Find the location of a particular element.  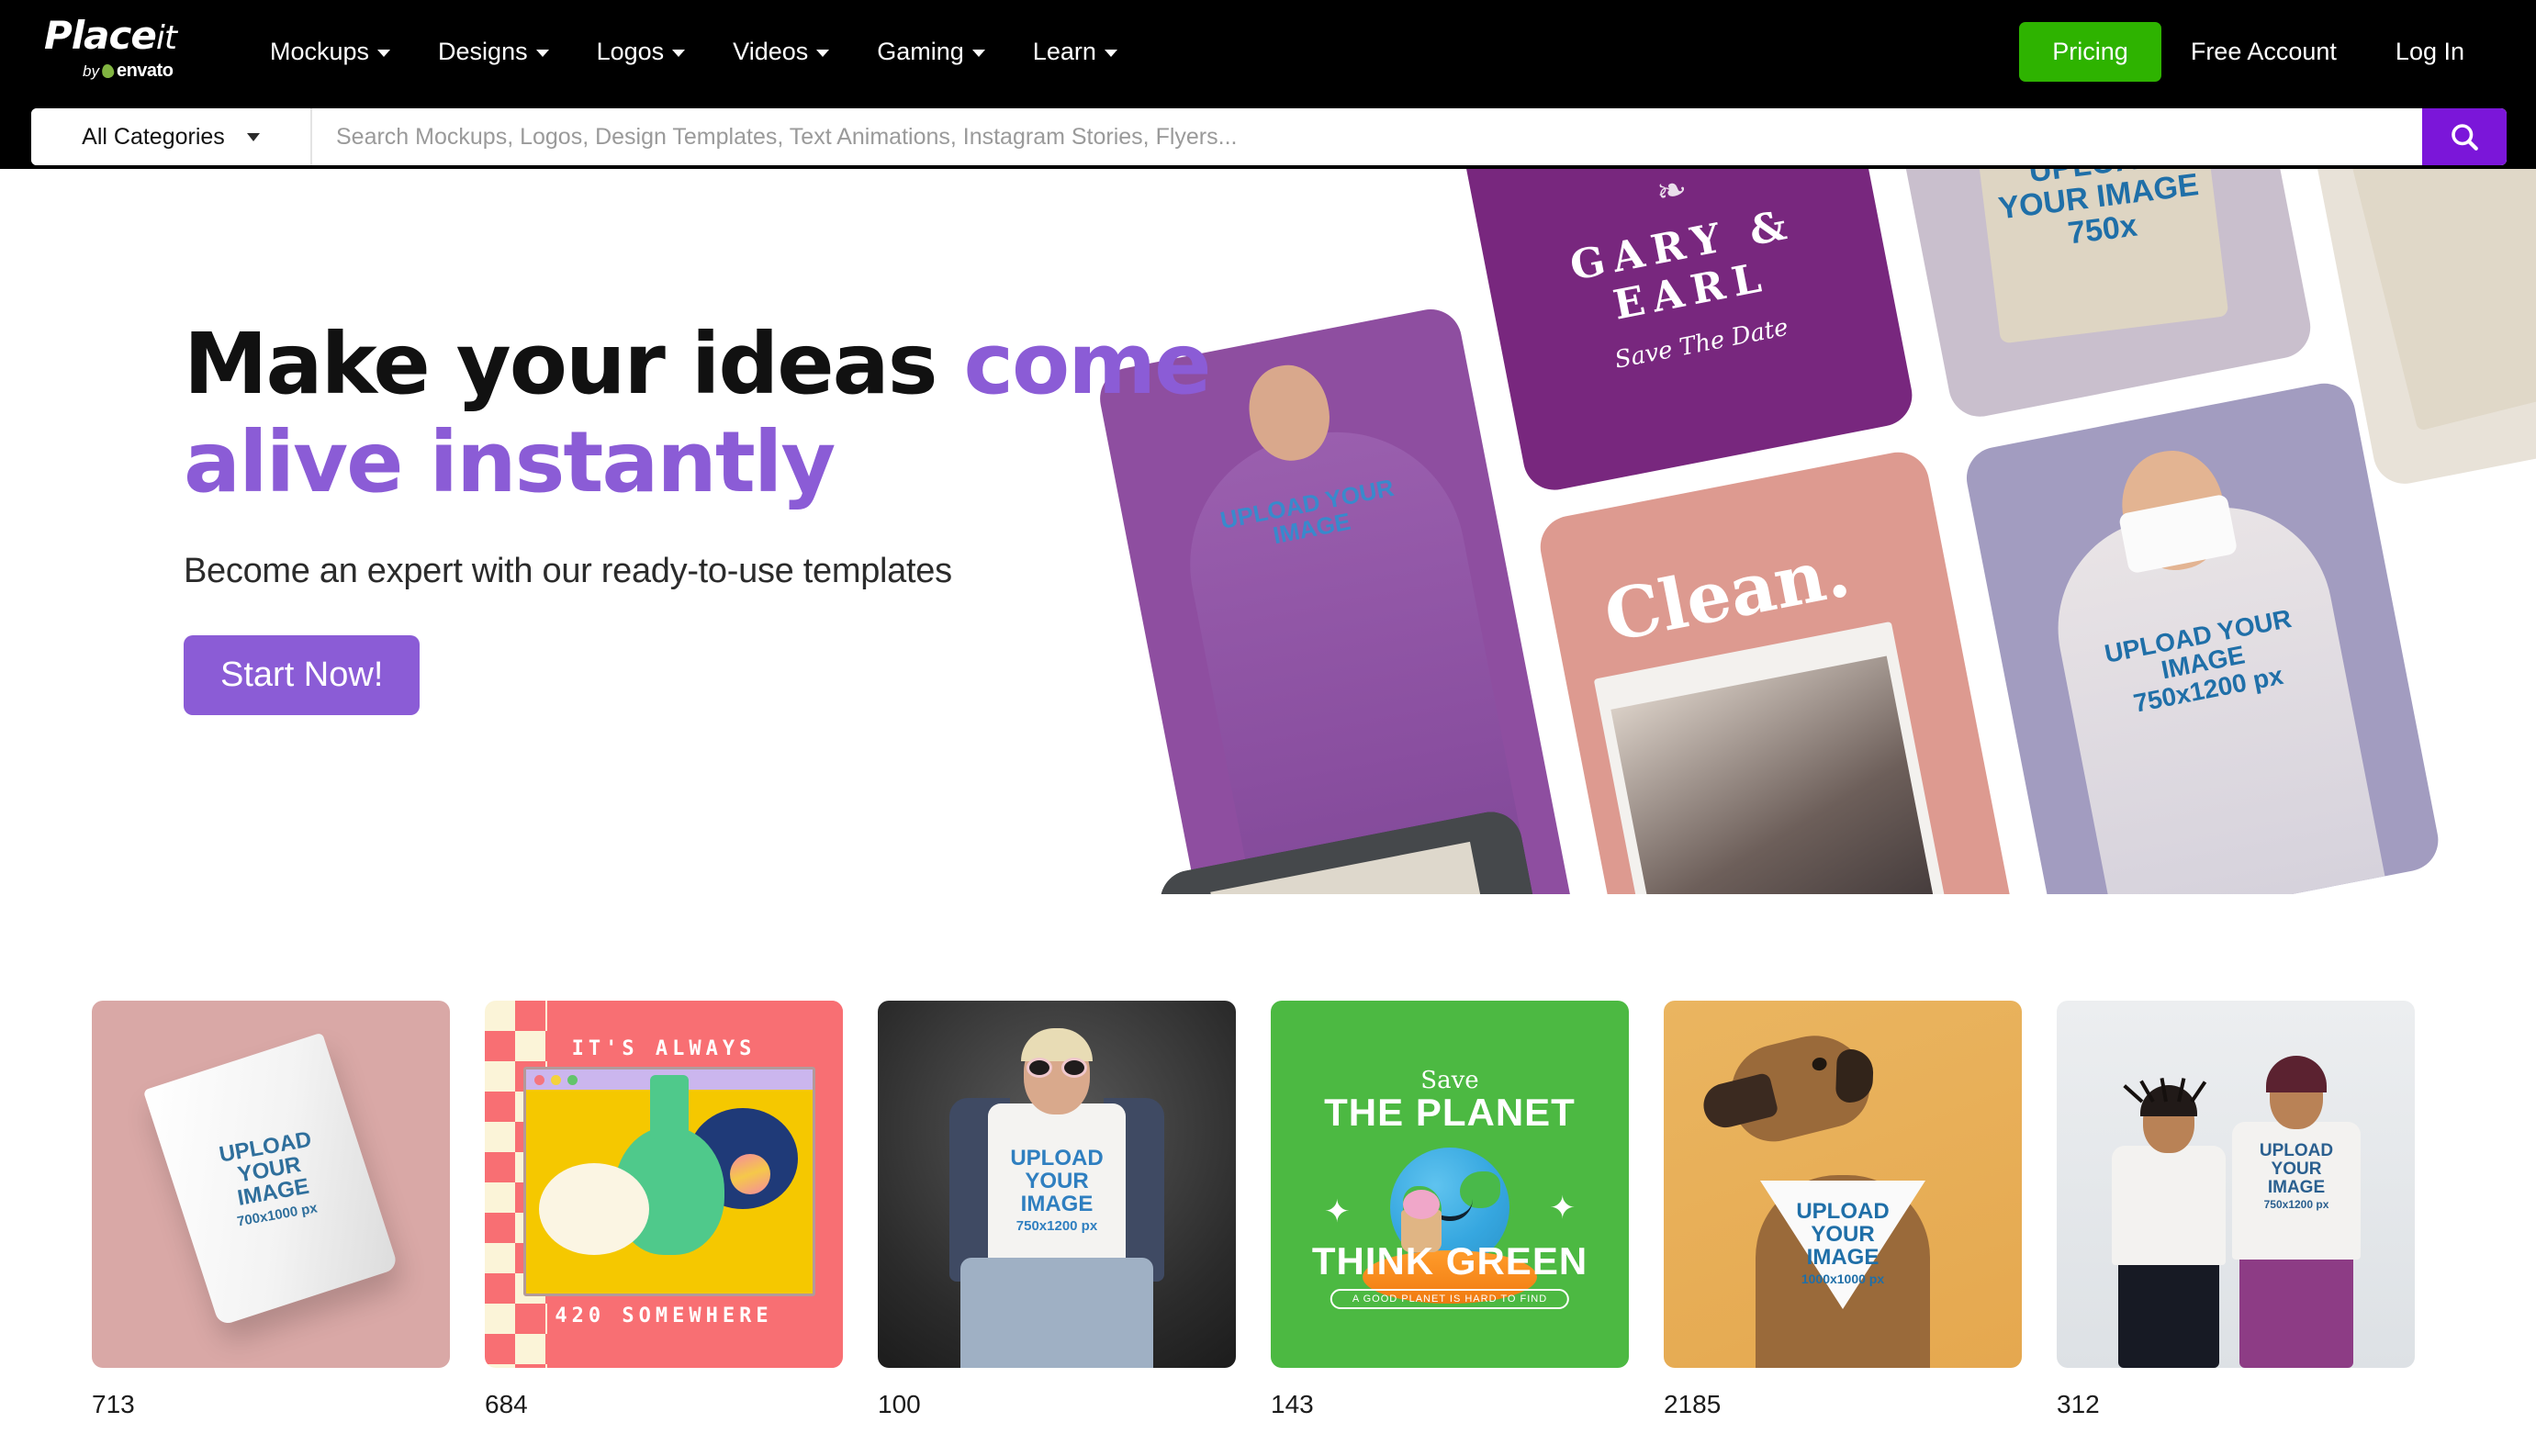

bandana-print-text: UPLOAD YOUR IMAGE 1000x1000 px is located at coordinates (1843, 1242).